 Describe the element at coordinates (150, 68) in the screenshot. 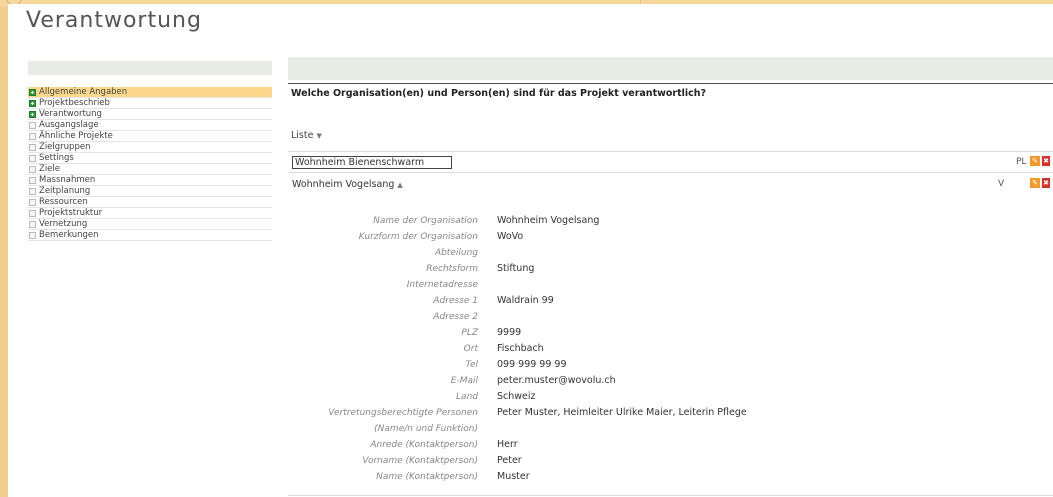

I see `sidebar-header` at that location.